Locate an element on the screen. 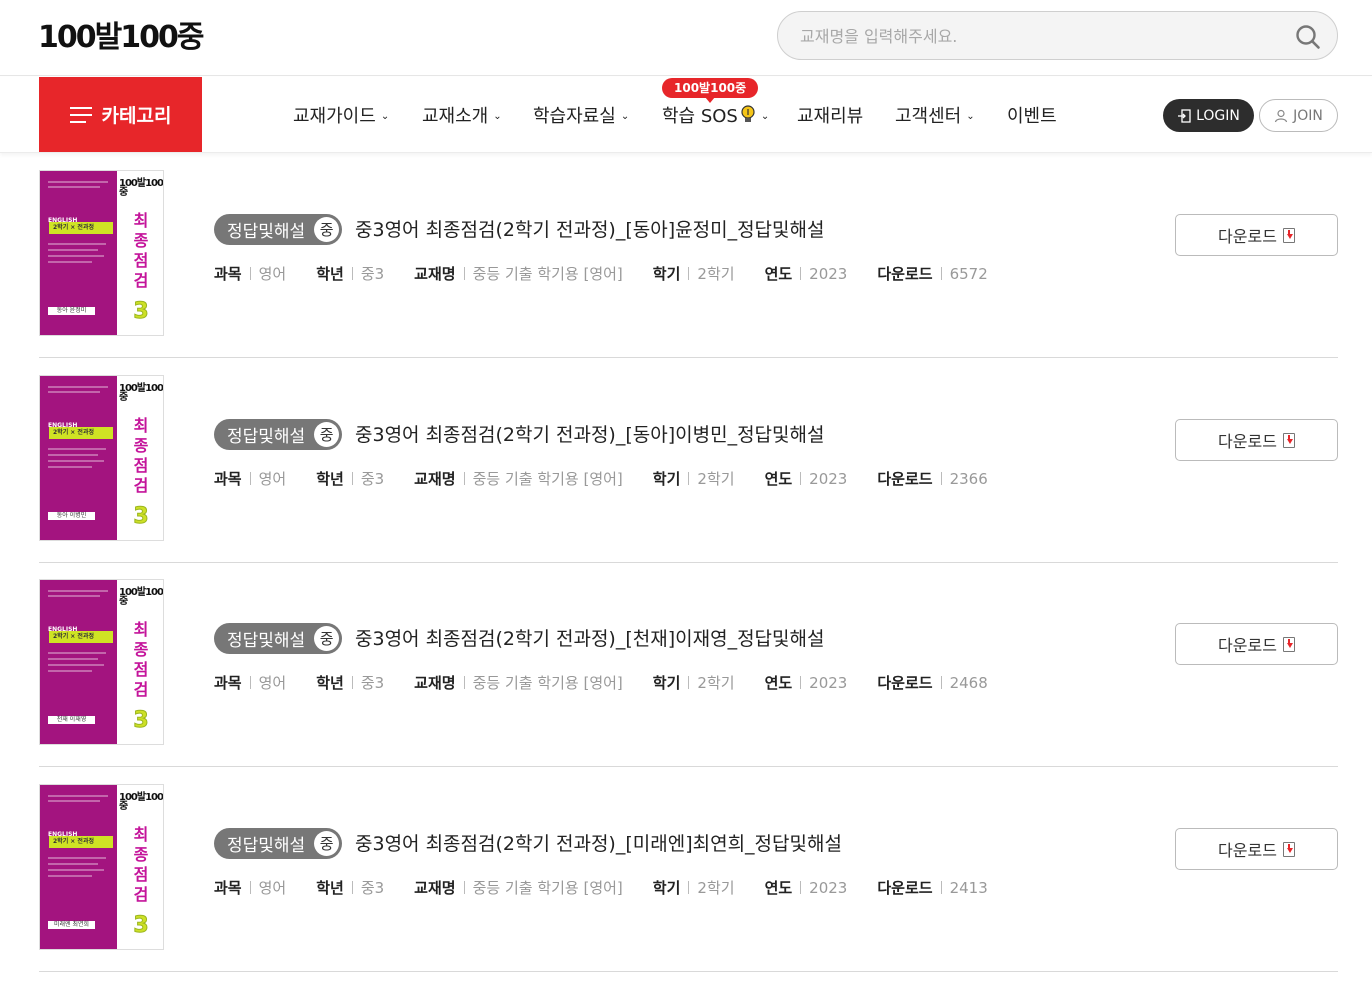 The image size is (1372, 991). meta-key-grade: 학년 is located at coordinates (330, 888).